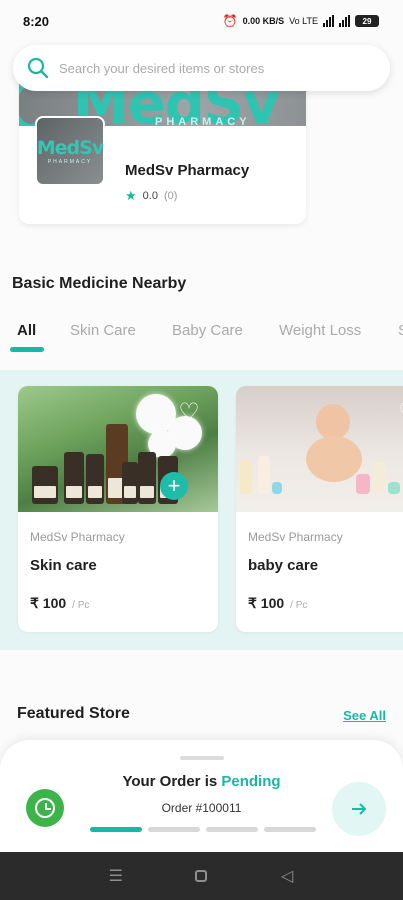  Describe the element at coordinates (230, 21) in the screenshot. I see `alarm-icon: ⏰` at that location.